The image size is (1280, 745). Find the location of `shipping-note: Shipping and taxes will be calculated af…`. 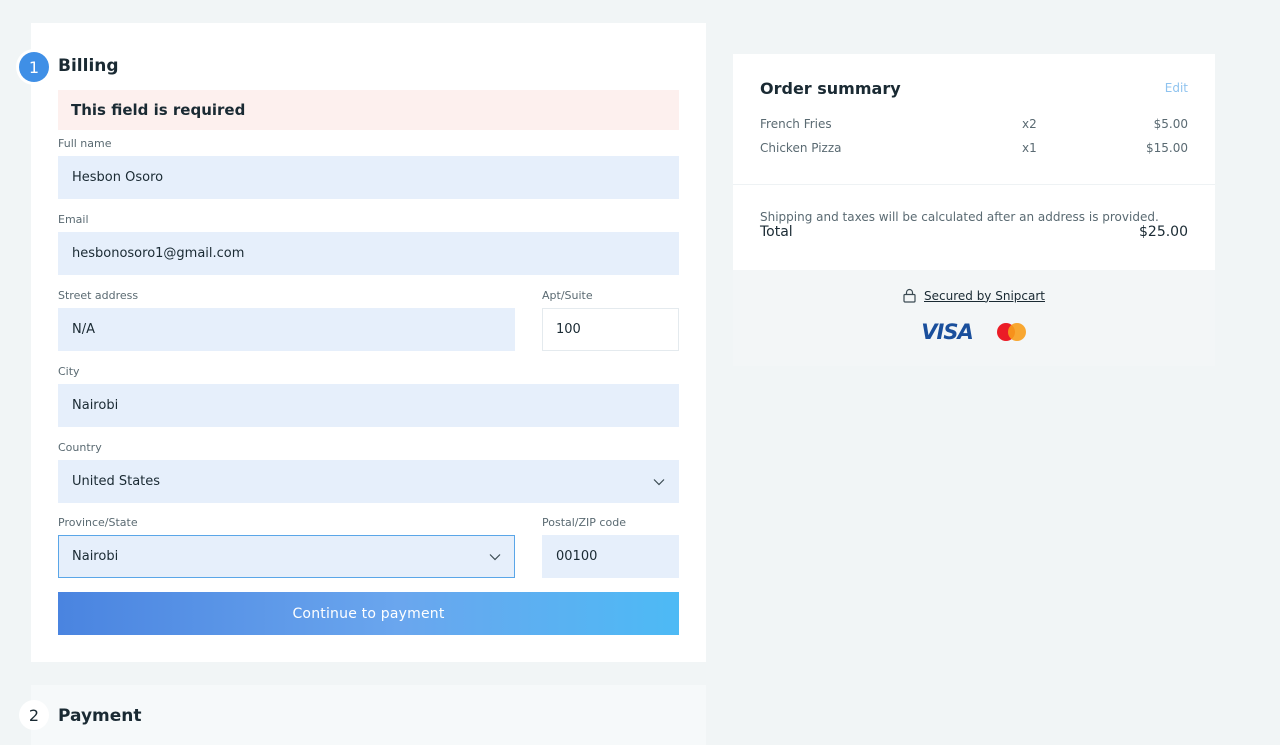

shipping-note: Shipping and taxes will be calculated af… is located at coordinates (959, 217).